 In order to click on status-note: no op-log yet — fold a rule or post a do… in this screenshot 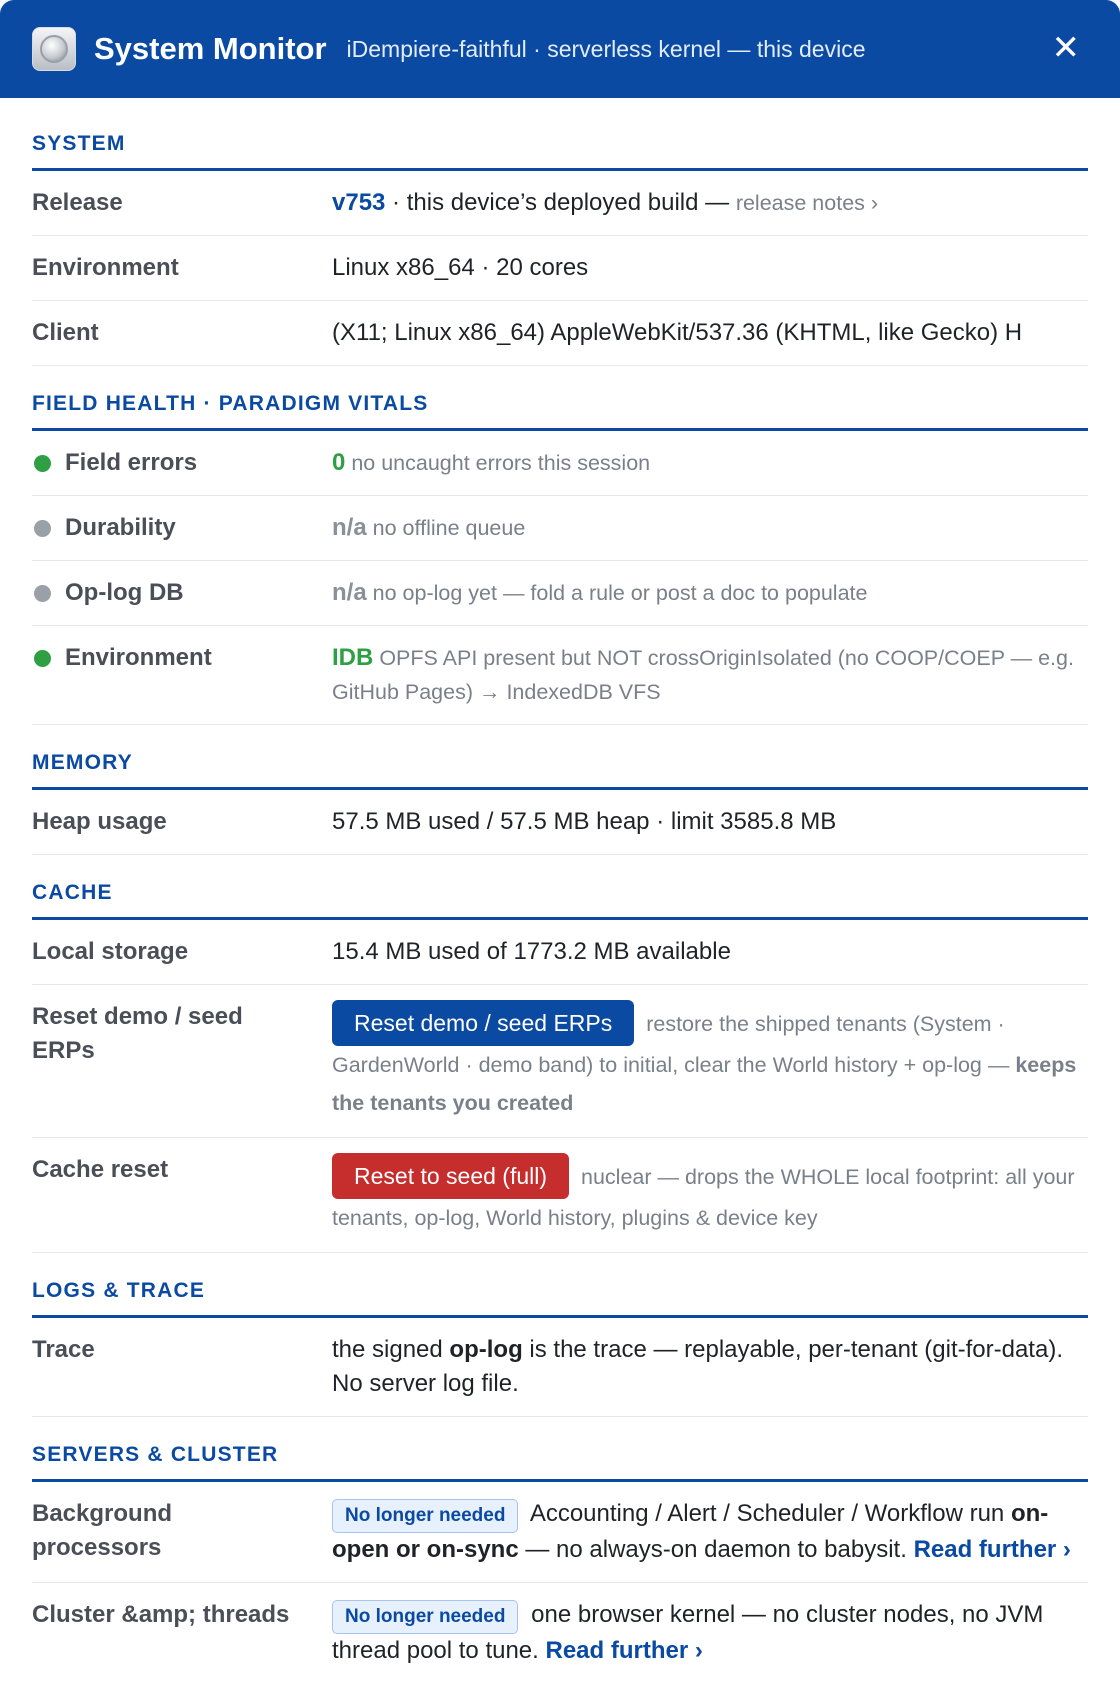, I will do `click(617, 593)`.